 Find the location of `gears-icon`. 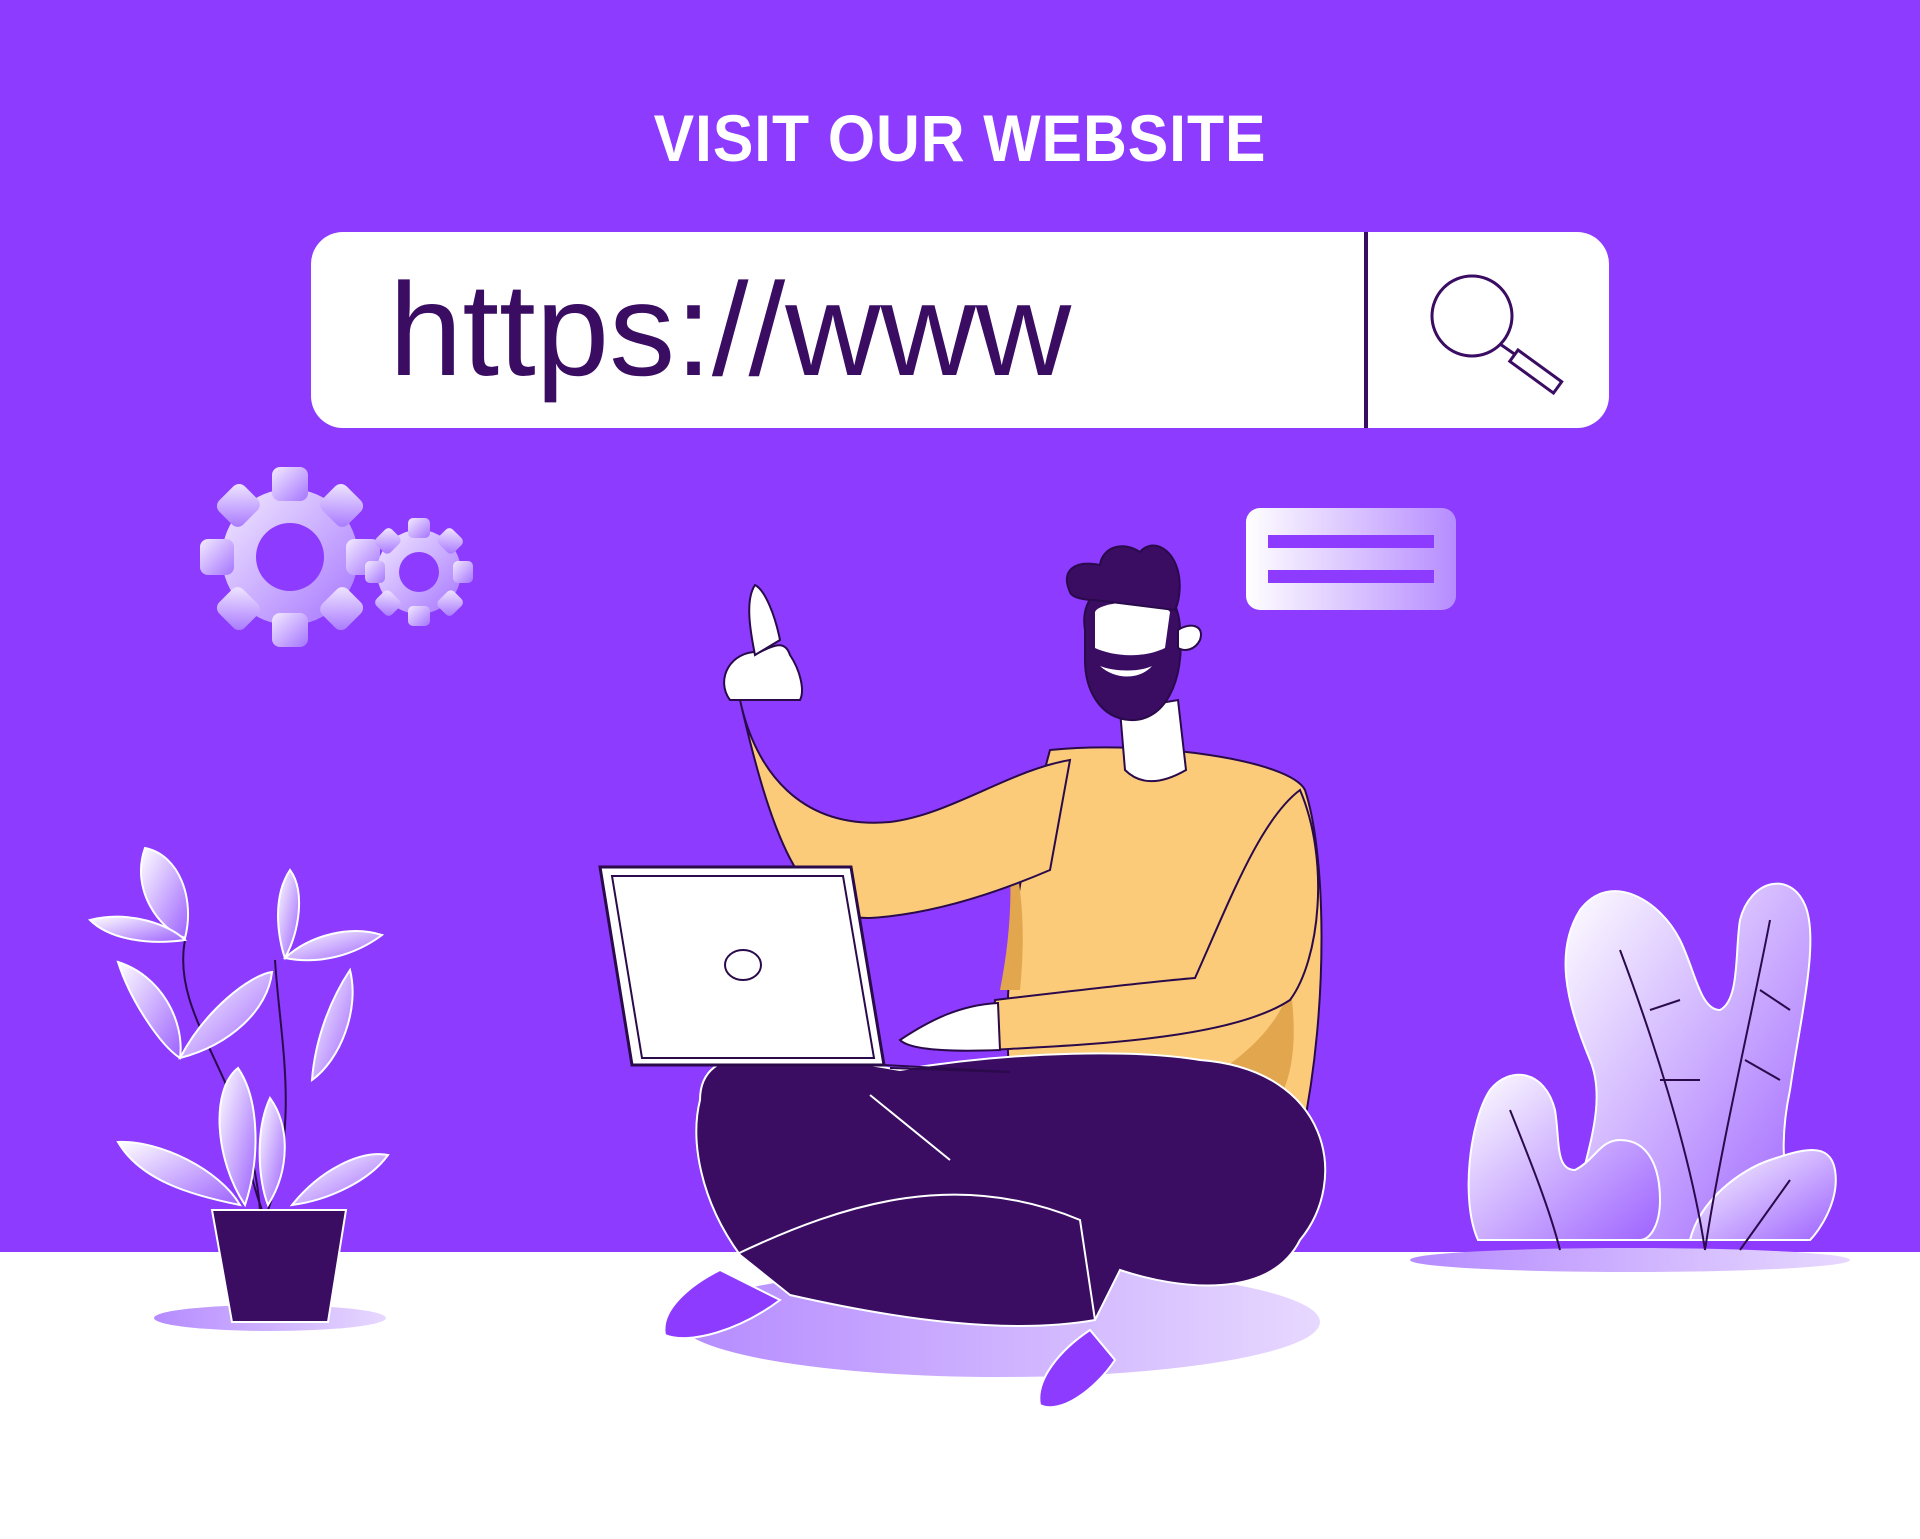

gears-icon is located at coordinates (336, 557).